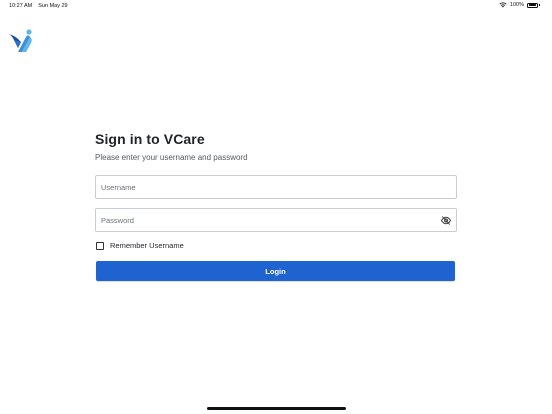  I want to click on eye-off-icon, so click(446, 220).